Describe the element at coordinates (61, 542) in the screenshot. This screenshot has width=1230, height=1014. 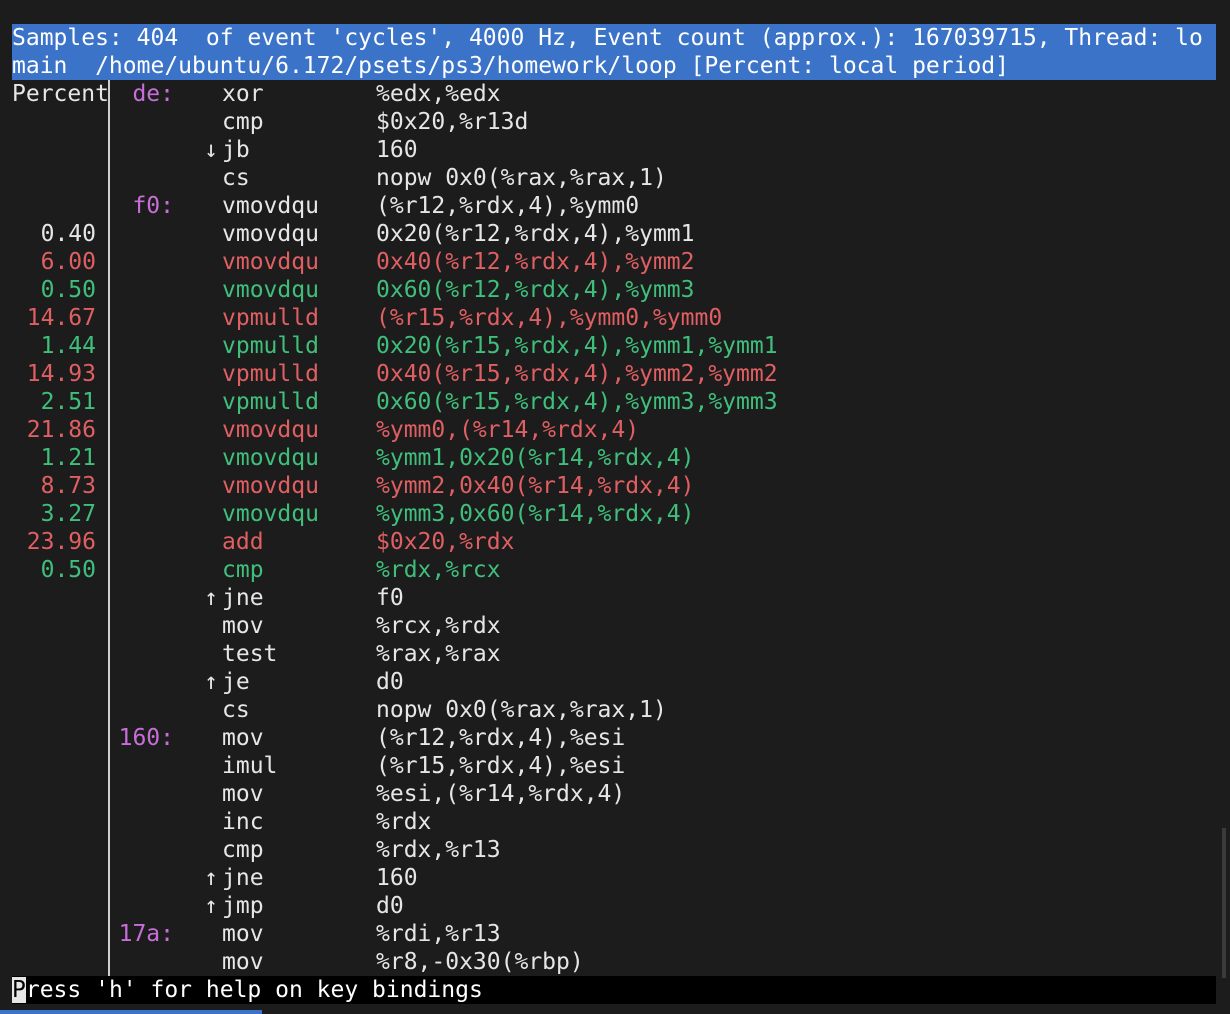
I see `percent-value: 23.96` at that location.